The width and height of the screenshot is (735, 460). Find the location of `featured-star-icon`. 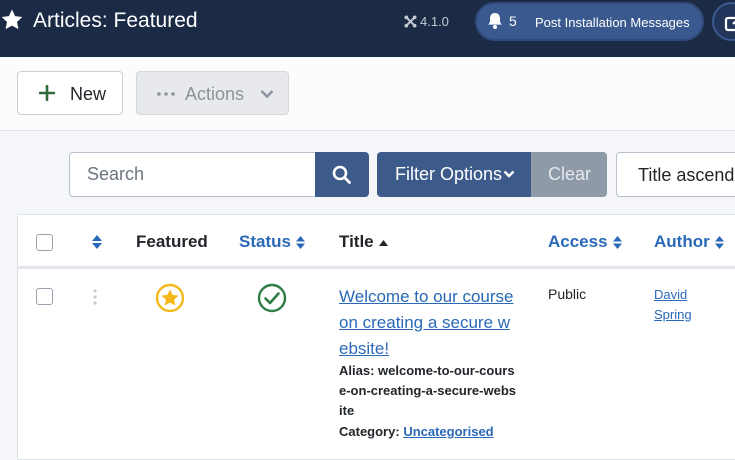

featured-star-icon is located at coordinates (170, 298).